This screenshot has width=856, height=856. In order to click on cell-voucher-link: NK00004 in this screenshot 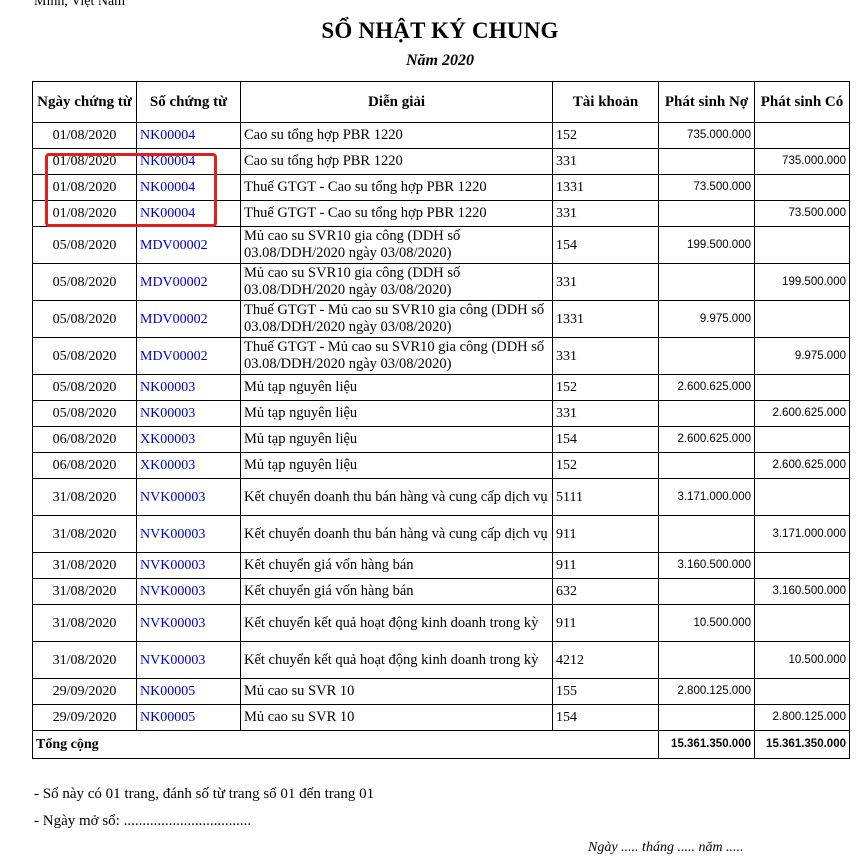, I will do `click(188, 135)`.